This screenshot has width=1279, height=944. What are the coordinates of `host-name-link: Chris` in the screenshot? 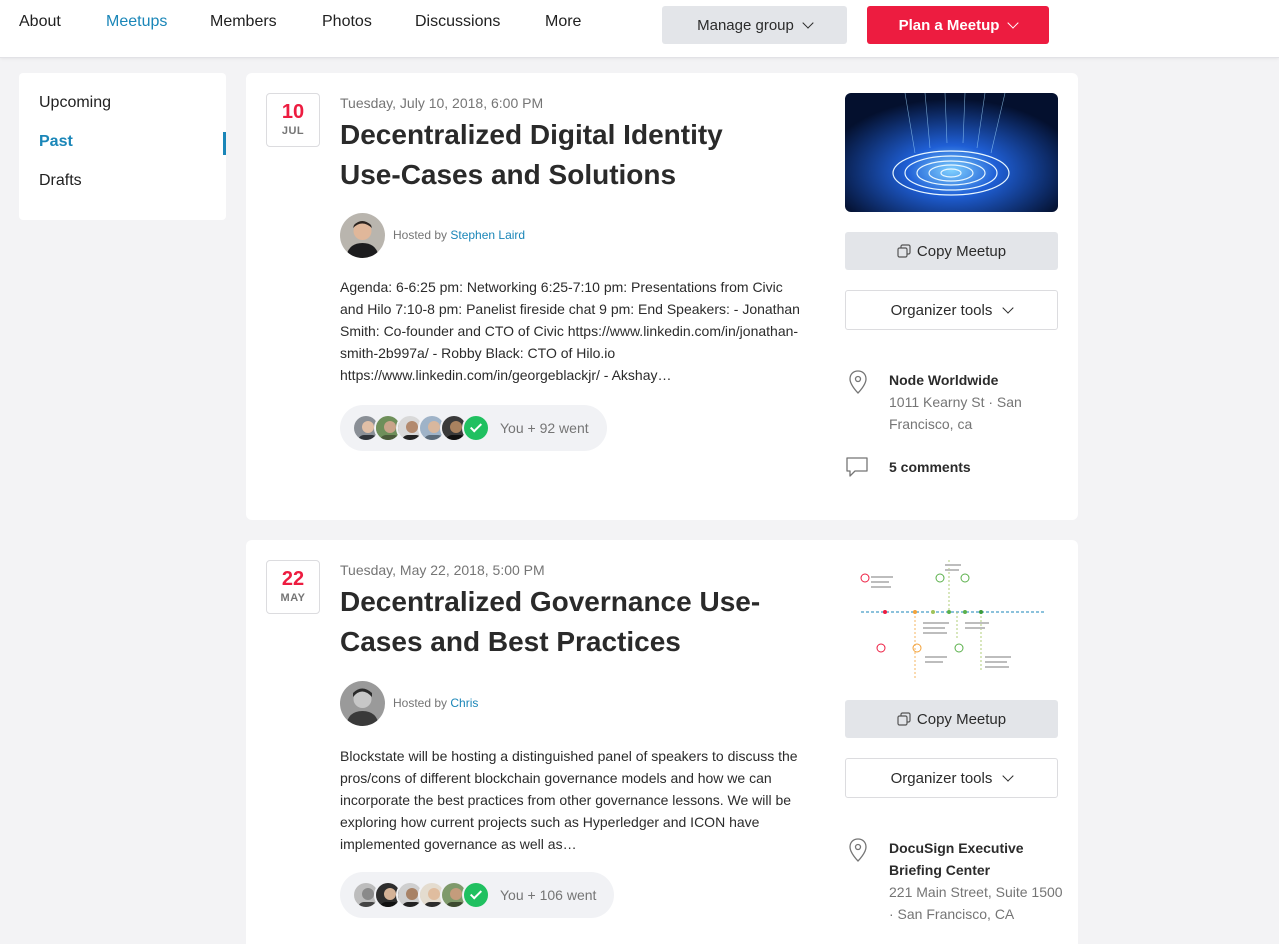 It's located at (464, 703).